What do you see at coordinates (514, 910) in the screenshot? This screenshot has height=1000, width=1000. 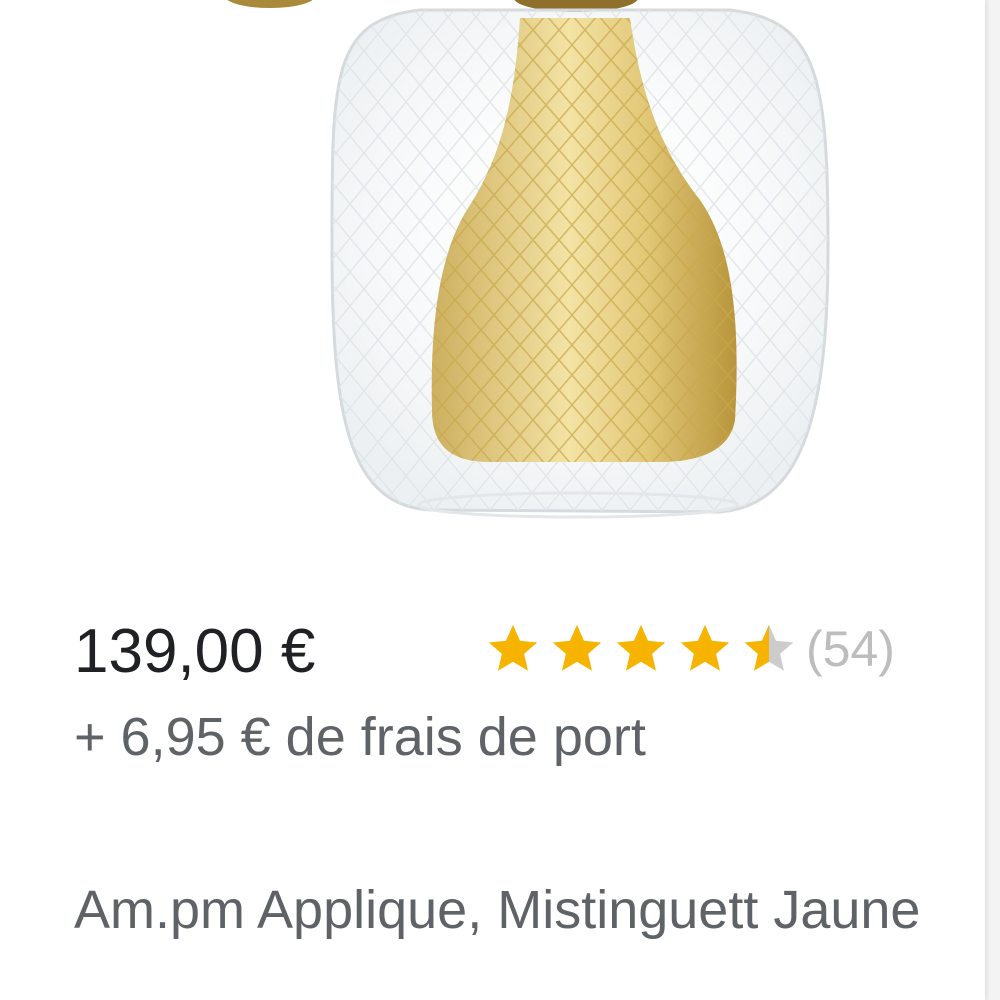 I see `product-title: Am.pm Applique, Mistinguett Jaune` at bounding box center [514, 910].